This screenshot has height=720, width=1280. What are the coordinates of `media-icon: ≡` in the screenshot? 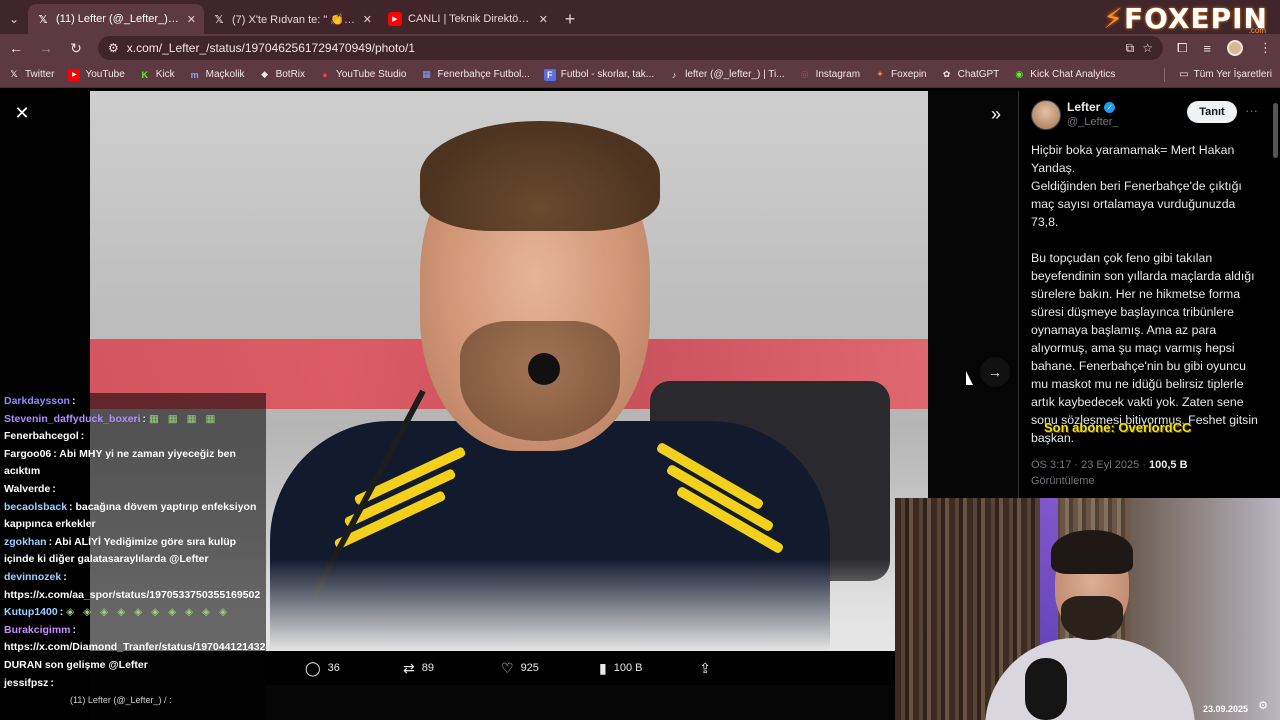 It's located at (1207, 48).